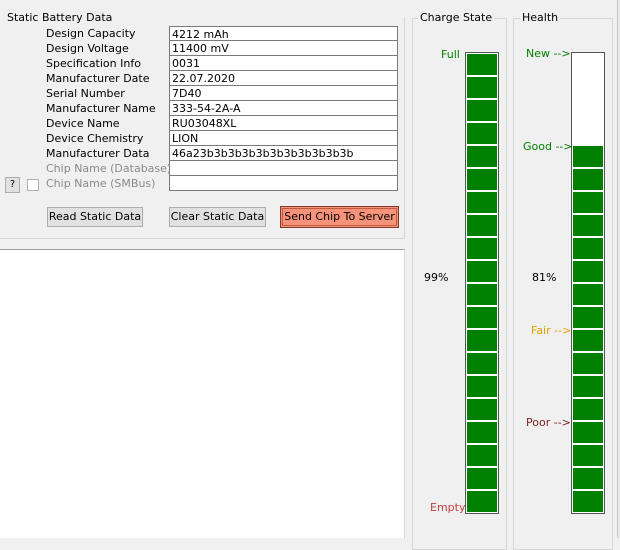  What do you see at coordinates (95, 217) in the screenshot?
I see `read-static-data-button: Read Static Data` at bounding box center [95, 217].